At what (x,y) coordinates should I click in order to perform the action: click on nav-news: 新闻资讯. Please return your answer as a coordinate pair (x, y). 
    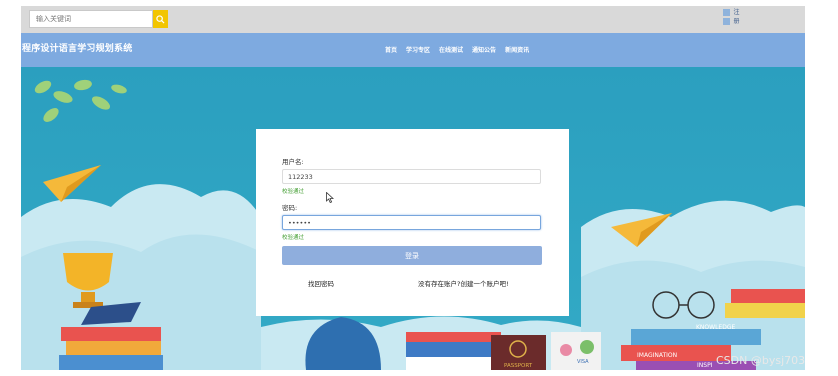
    Looking at the image, I should click on (517, 49).